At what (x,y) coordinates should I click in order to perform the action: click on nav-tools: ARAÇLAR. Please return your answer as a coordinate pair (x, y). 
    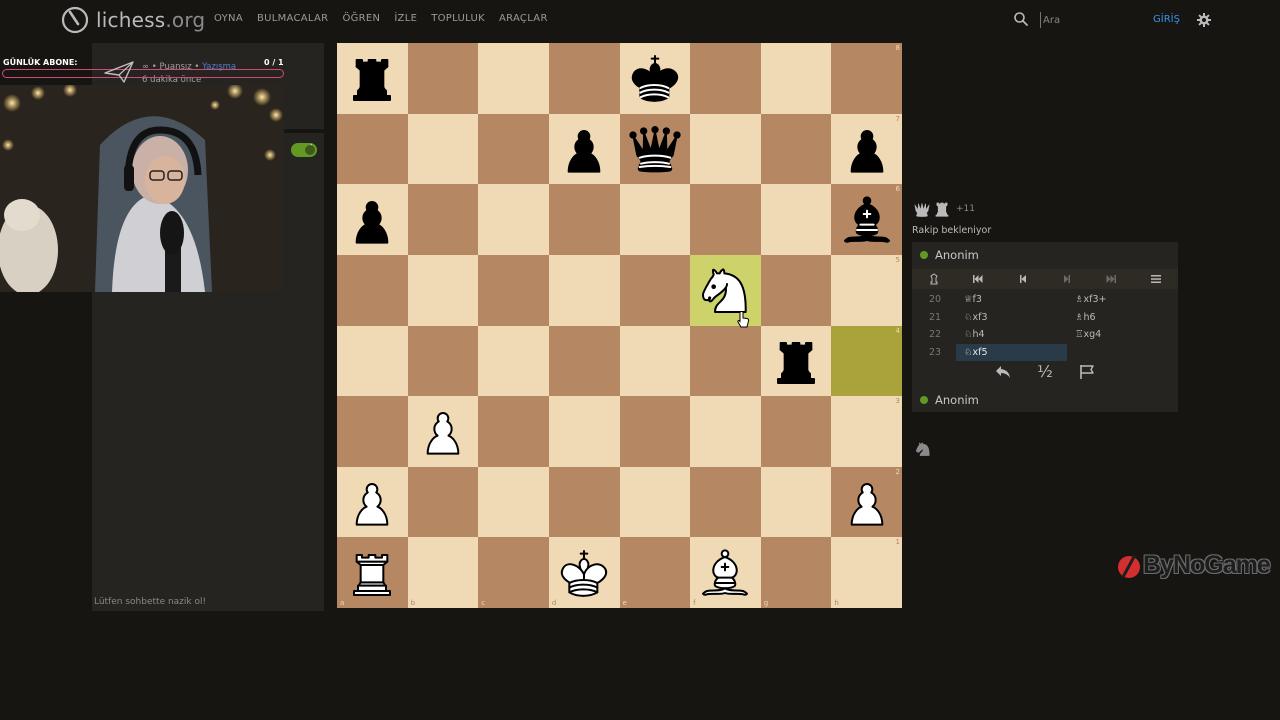
    Looking at the image, I should click on (523, 18).